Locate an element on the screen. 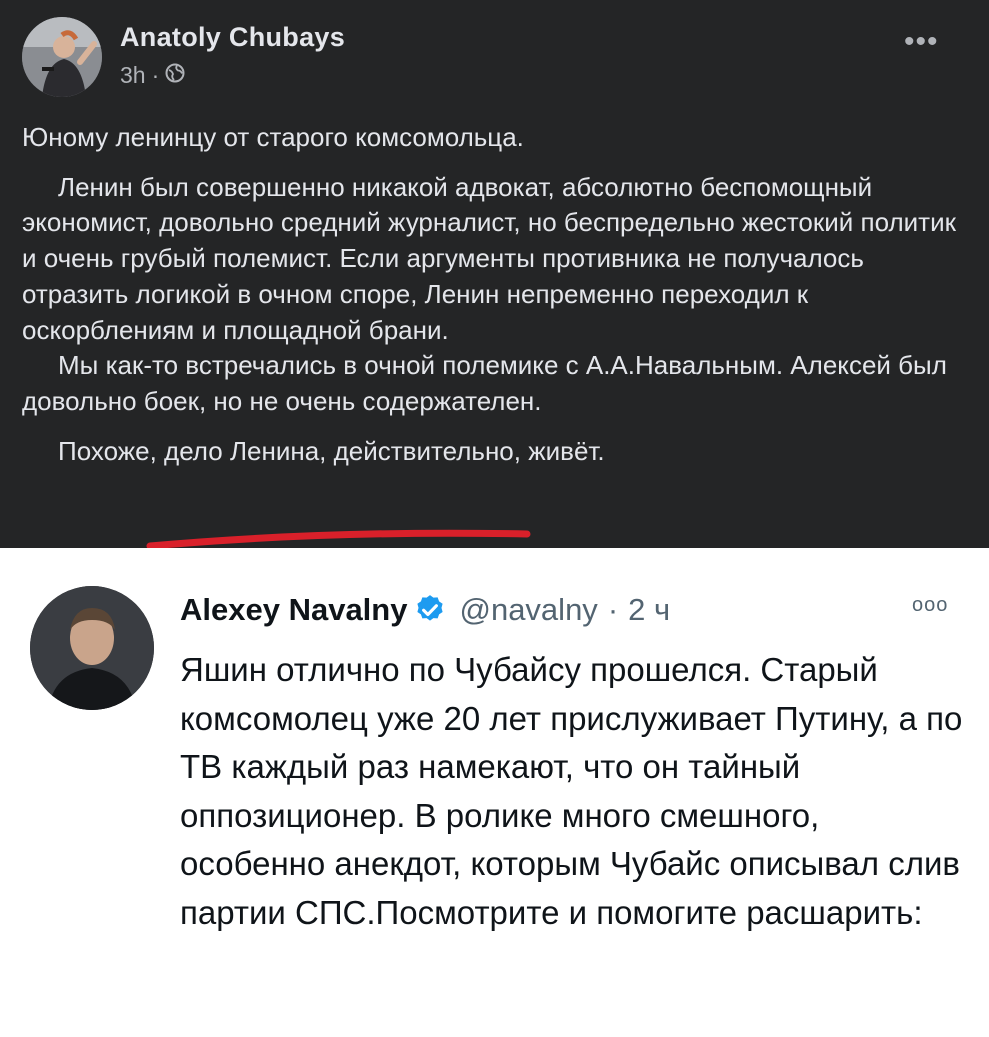 This screenshot has height=1037, width=989. tweet-more-options-button: ooo is located at coordinates (930, 605).